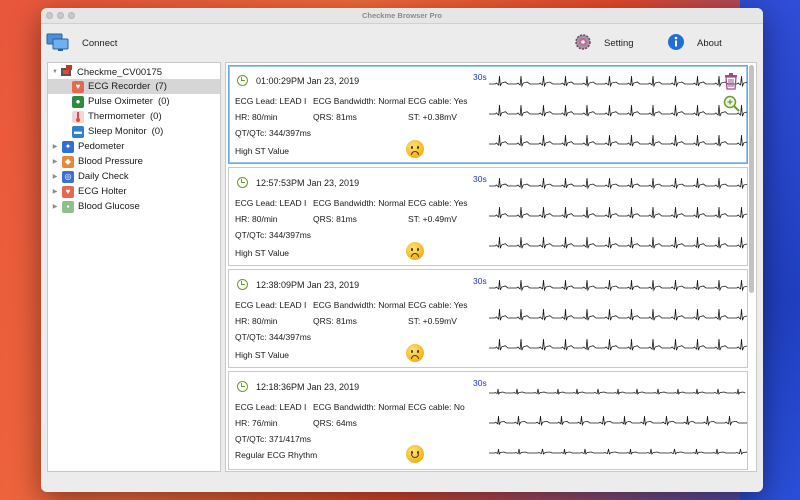 This screenshot has width=800, height=500. I want to click on about-button: About, so click(694, 43).